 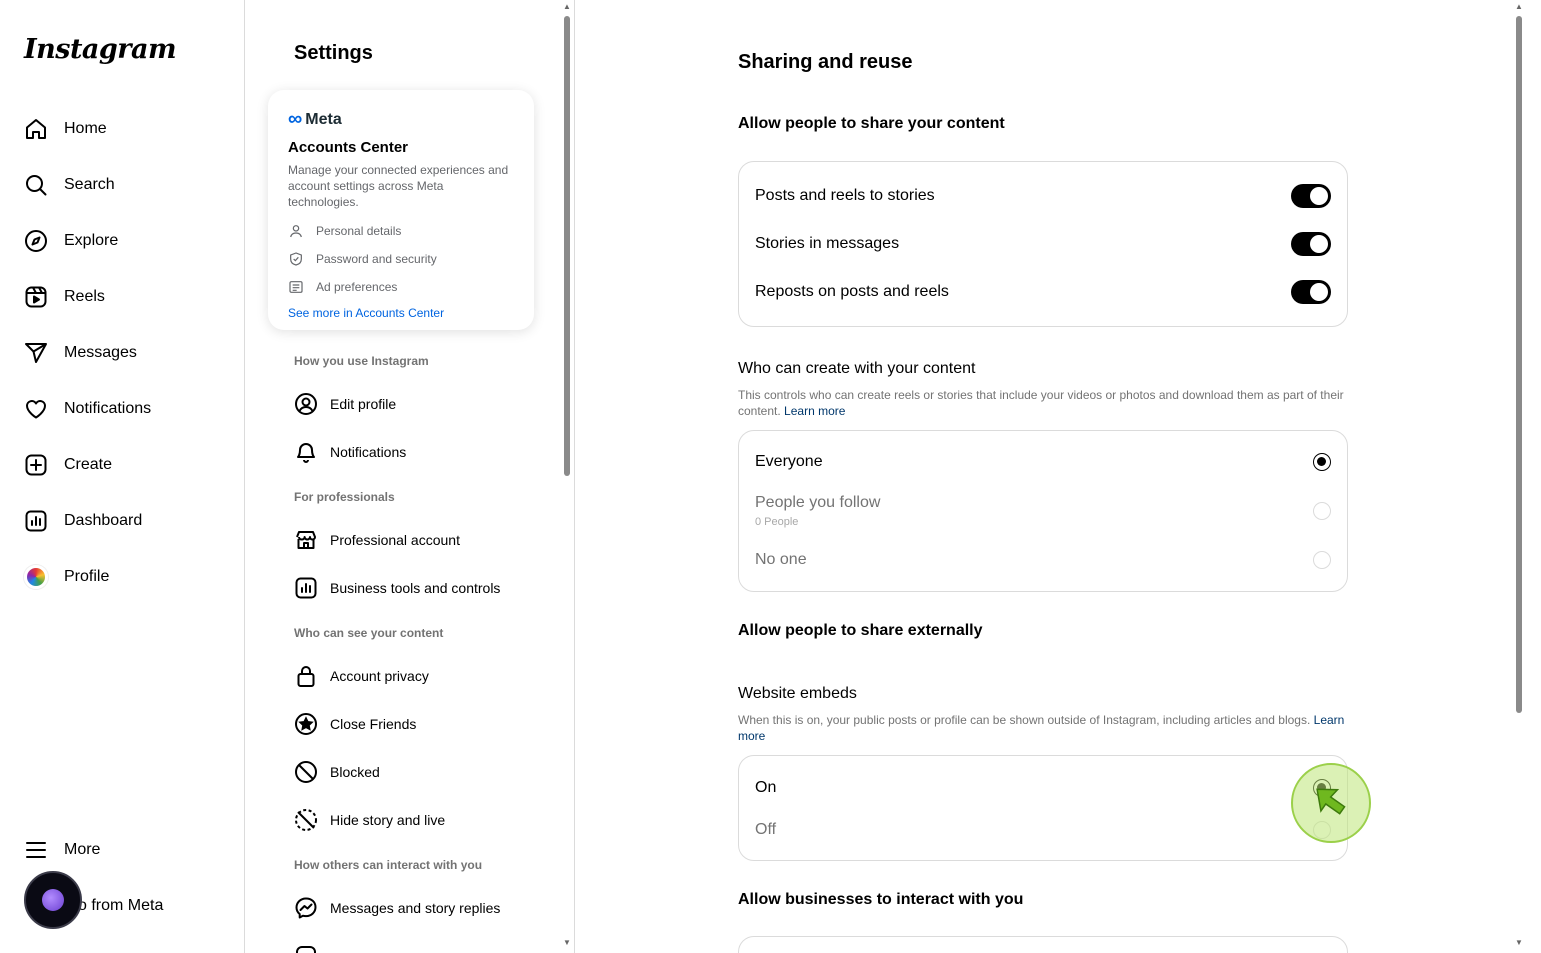 I want to click on settings-item-partial, so click(x=417, y=942).